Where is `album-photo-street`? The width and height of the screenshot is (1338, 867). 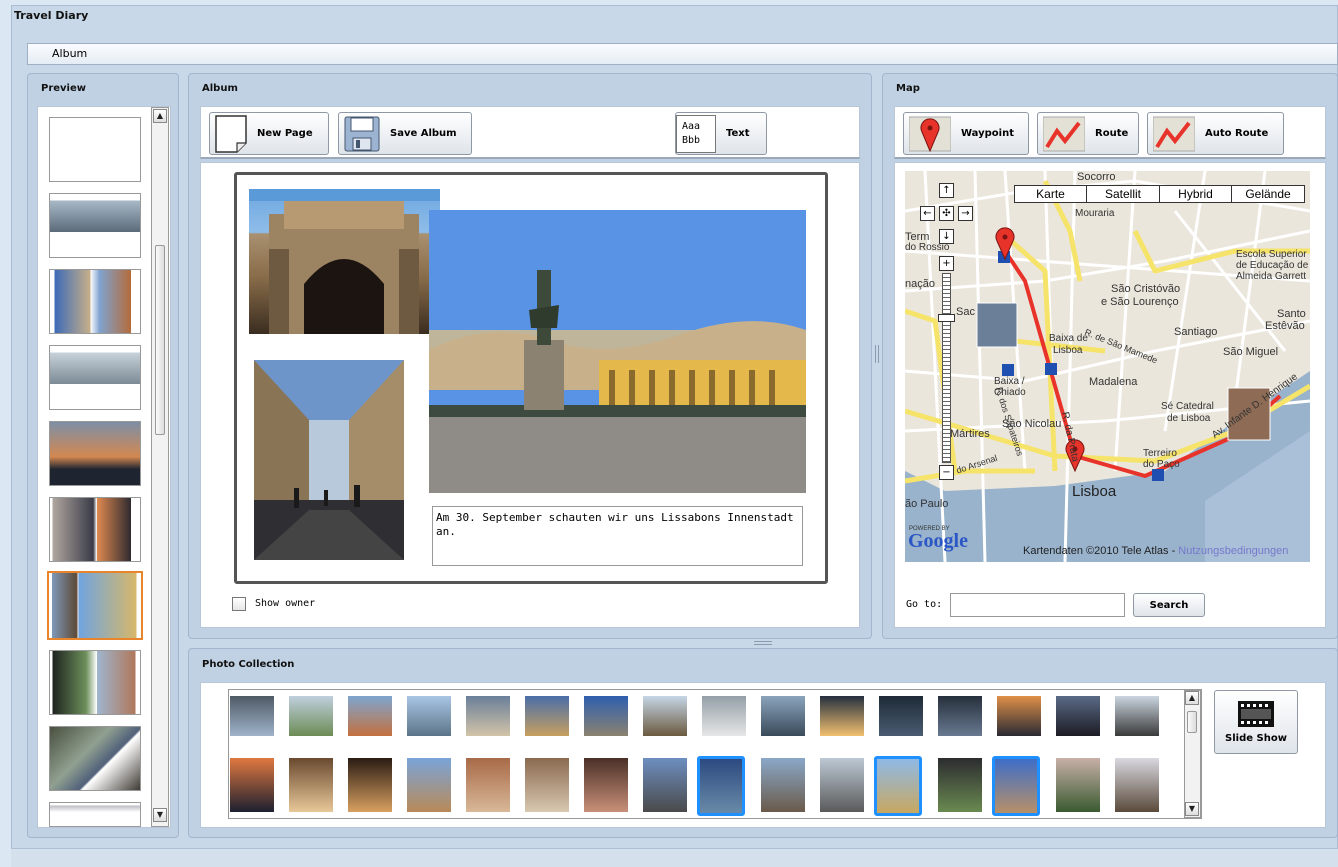
album-photo-street is located at coordinates (329, 460).